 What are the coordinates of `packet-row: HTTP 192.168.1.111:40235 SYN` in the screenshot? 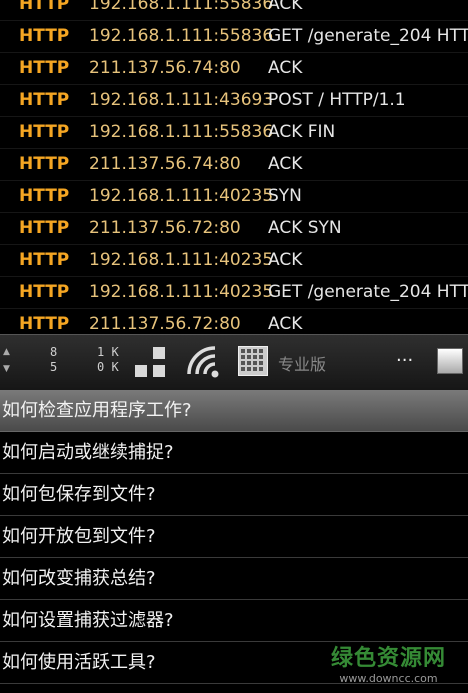 It's located at (234, 197).